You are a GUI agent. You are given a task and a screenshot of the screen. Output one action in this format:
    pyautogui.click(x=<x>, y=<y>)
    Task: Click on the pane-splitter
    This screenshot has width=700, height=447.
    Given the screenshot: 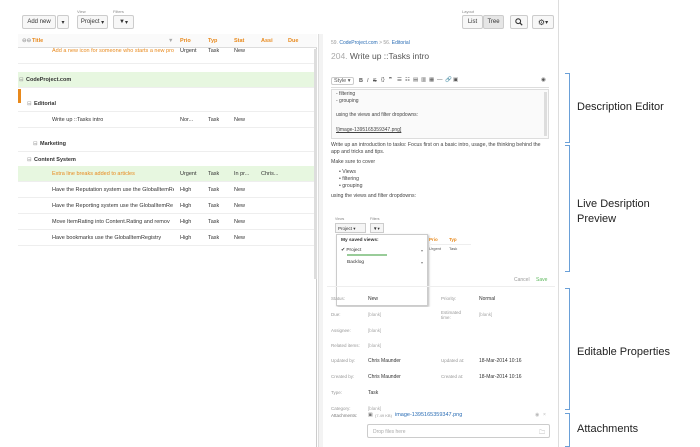 What is the action you would take?
    pyautogui.click(x=320, y=240)
    